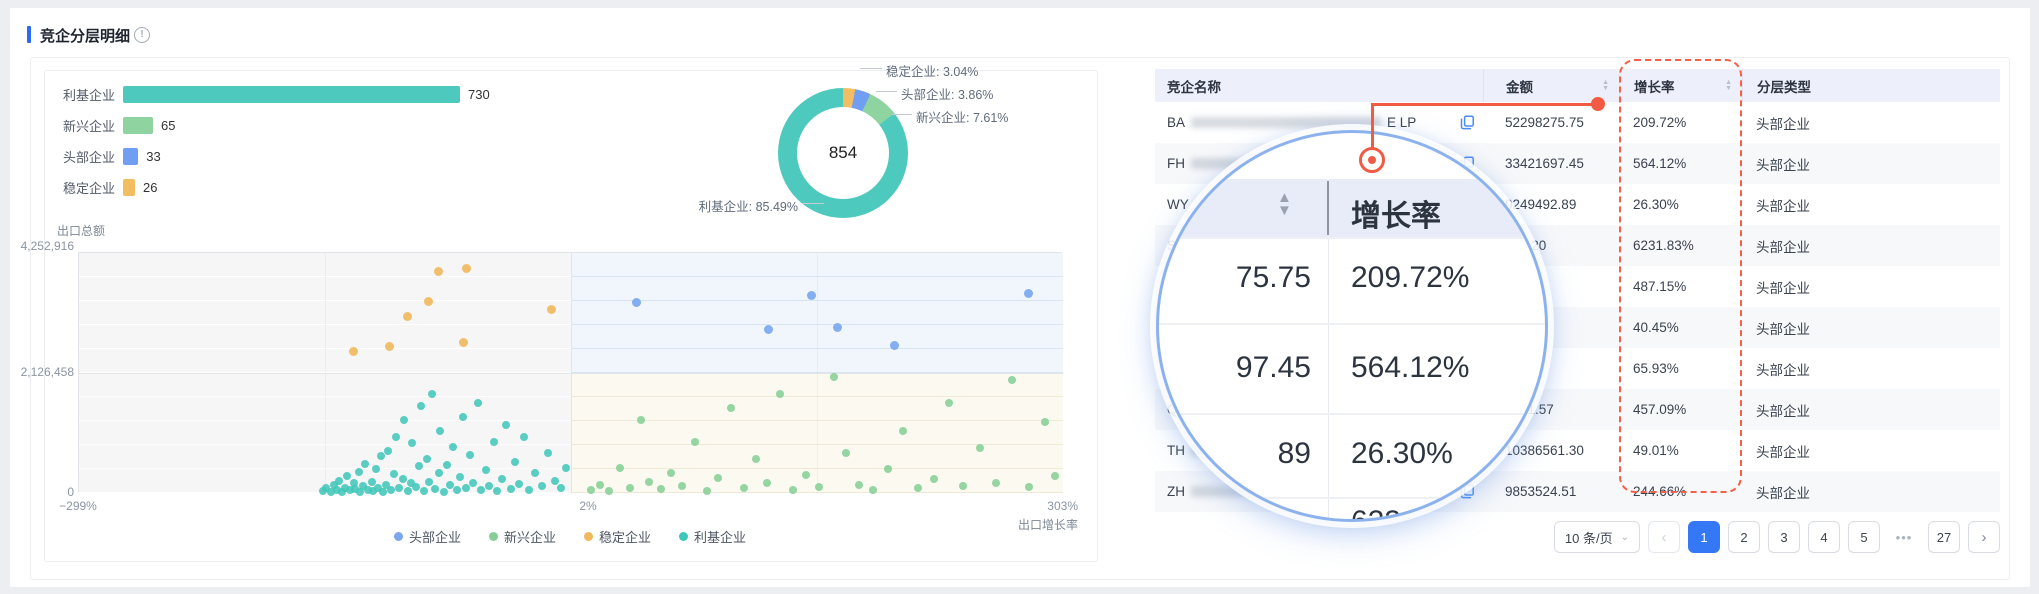  I want to click on legend-item-利基企业: 利基企业, so click(712, 536).